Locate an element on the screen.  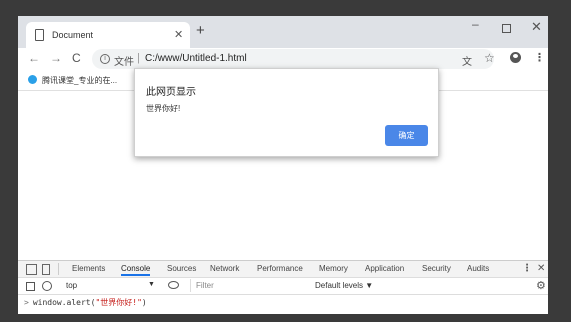
minimize-button: – is located at coordinates (475, 24).